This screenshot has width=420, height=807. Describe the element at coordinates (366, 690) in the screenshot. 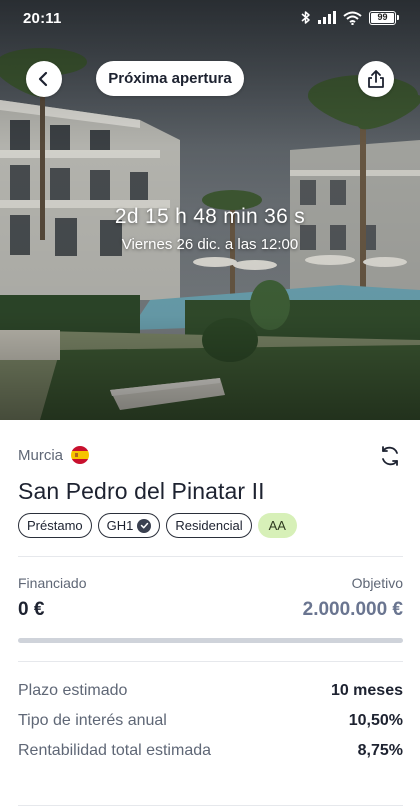

I see `detail-value: 10 meses` at that location.